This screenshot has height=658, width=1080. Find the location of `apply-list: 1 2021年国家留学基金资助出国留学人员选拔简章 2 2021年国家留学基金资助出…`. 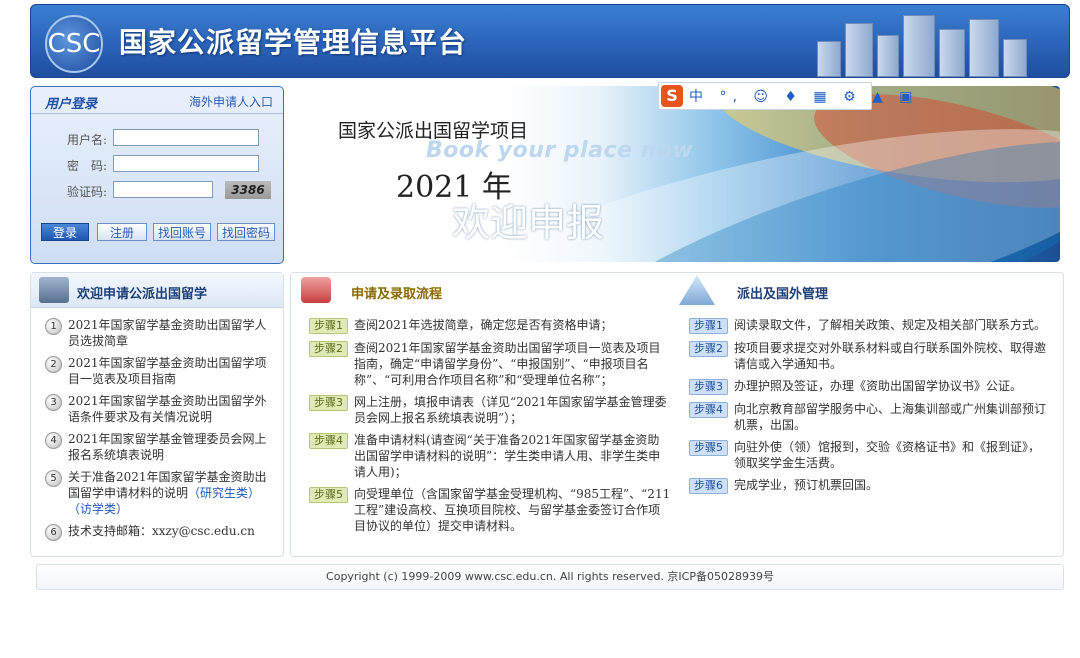

apply-list: 1 2021年国家留学基金资助出国留学人员选拔简章 2 2021年国家留学基金资助出… is located at coordinates (160, 432).